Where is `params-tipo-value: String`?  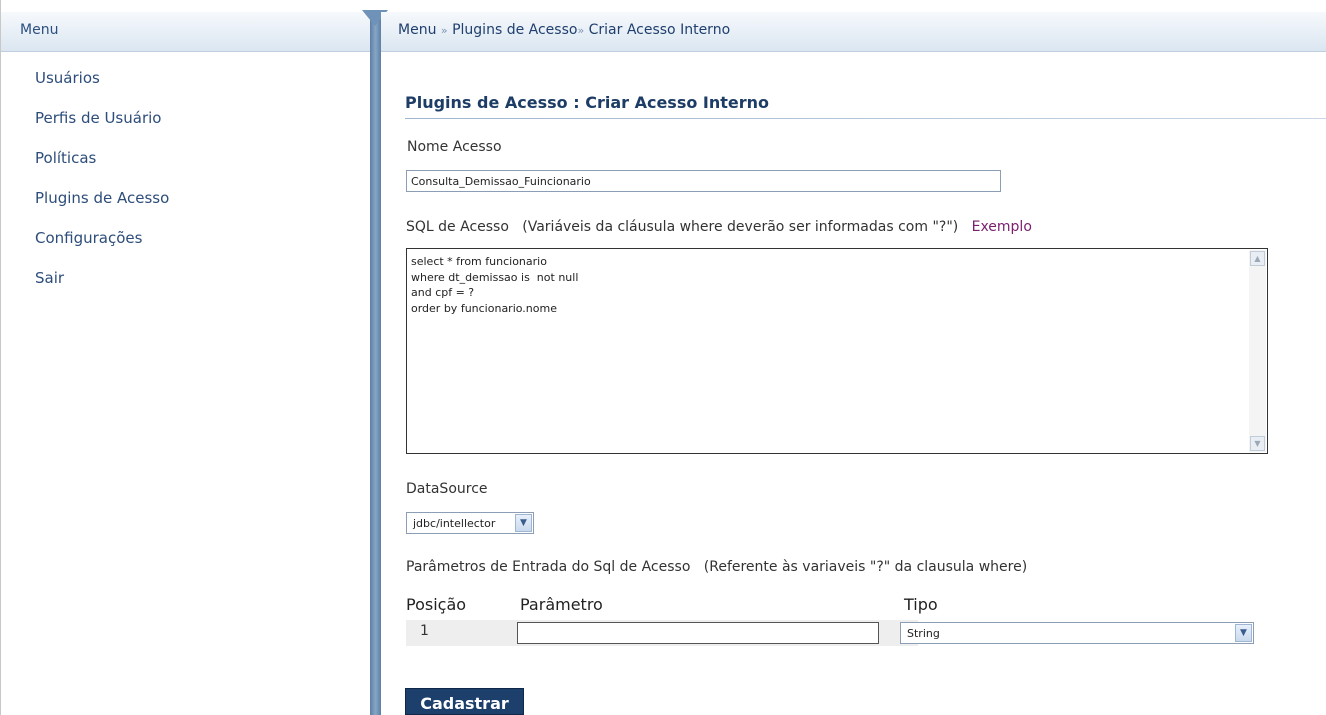
params-tipo-value: String is located at coordinates (923, 633).